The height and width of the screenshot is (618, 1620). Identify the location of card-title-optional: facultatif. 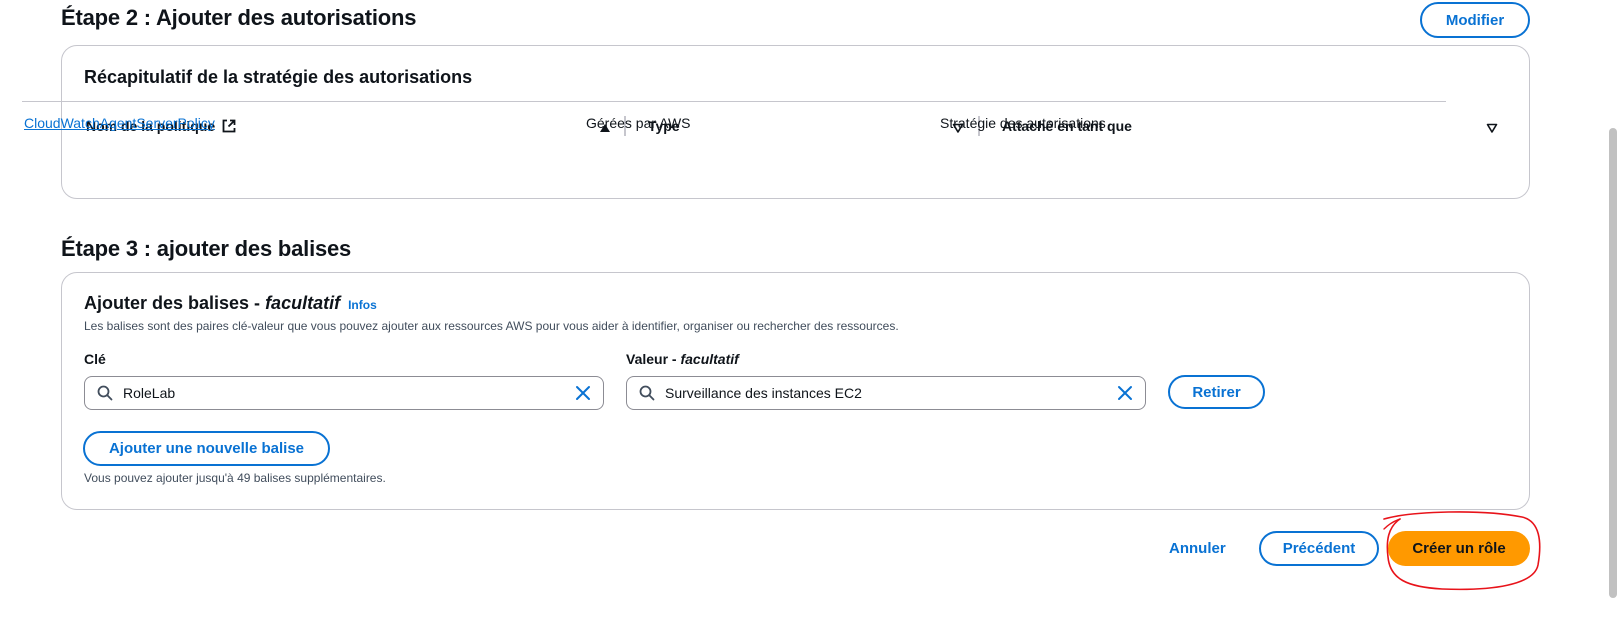
(303, 303).